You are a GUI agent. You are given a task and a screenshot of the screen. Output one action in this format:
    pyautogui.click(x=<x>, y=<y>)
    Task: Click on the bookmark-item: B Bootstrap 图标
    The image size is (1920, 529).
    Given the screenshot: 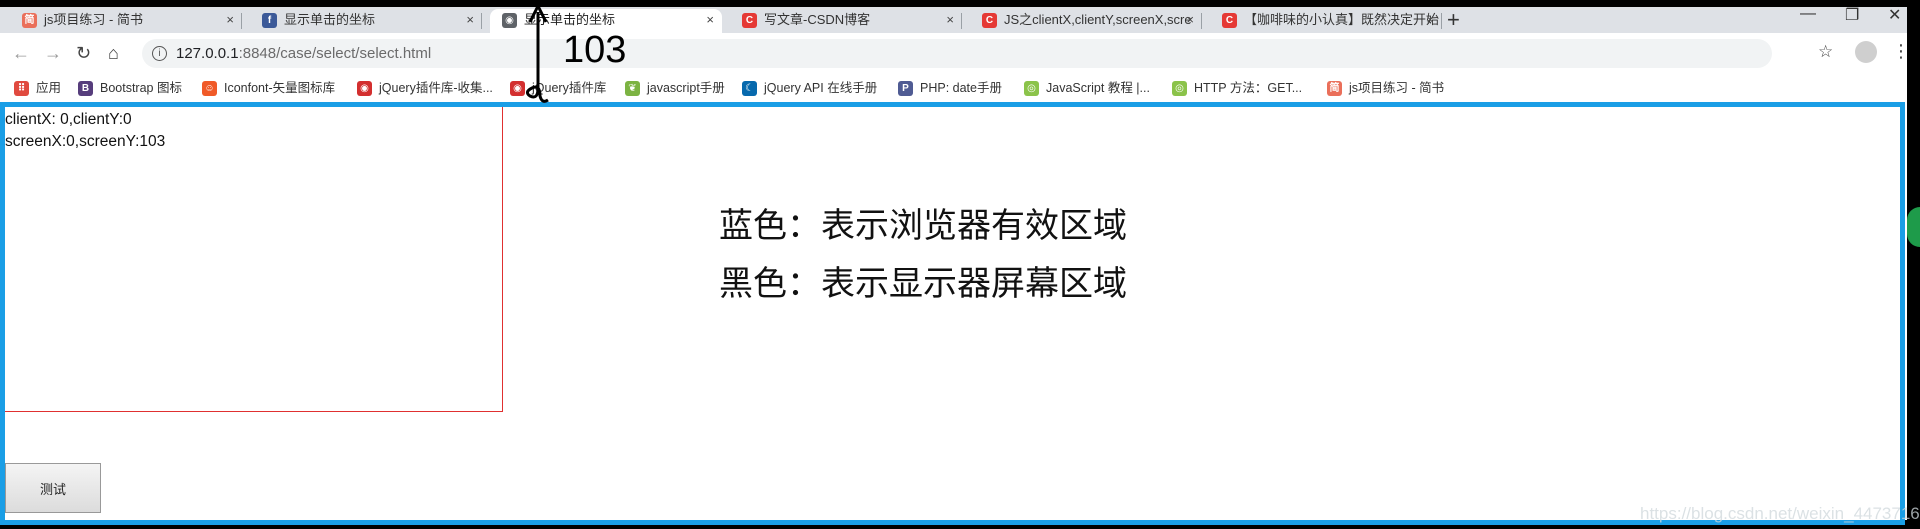 What is the action you would take?
    pyautogui.click(x=130, y=88)
    